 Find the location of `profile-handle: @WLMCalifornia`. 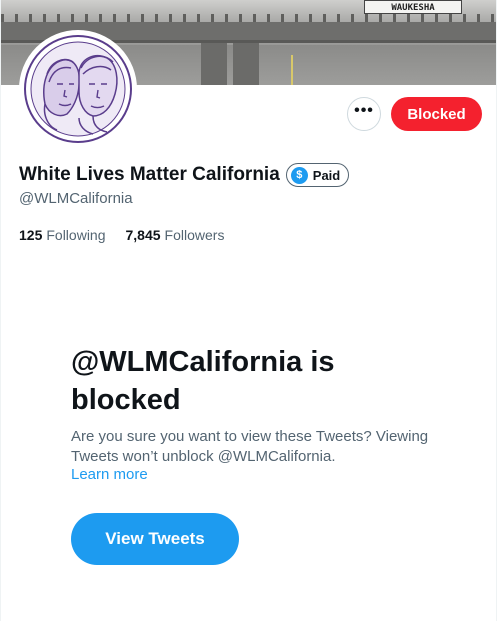

profile-handle: @WLMCalifornia is located at coordinates (76, 198).